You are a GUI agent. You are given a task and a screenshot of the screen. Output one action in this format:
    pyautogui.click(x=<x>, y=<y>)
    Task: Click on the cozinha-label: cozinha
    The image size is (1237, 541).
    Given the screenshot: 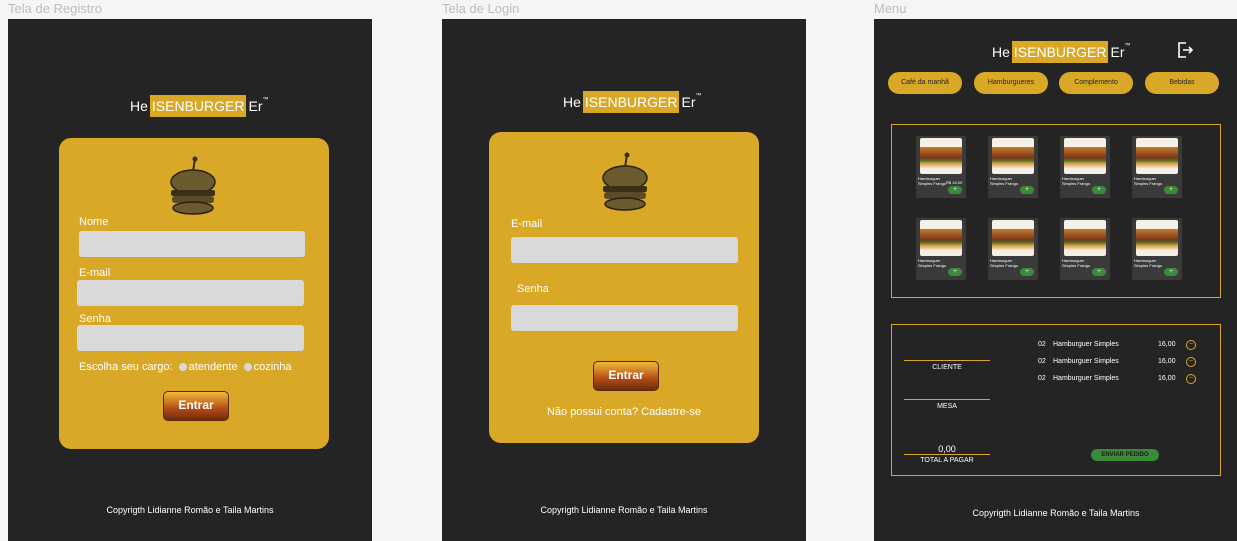 What is the action you would take?
    pyautogui.click(x=272, y=367)
    